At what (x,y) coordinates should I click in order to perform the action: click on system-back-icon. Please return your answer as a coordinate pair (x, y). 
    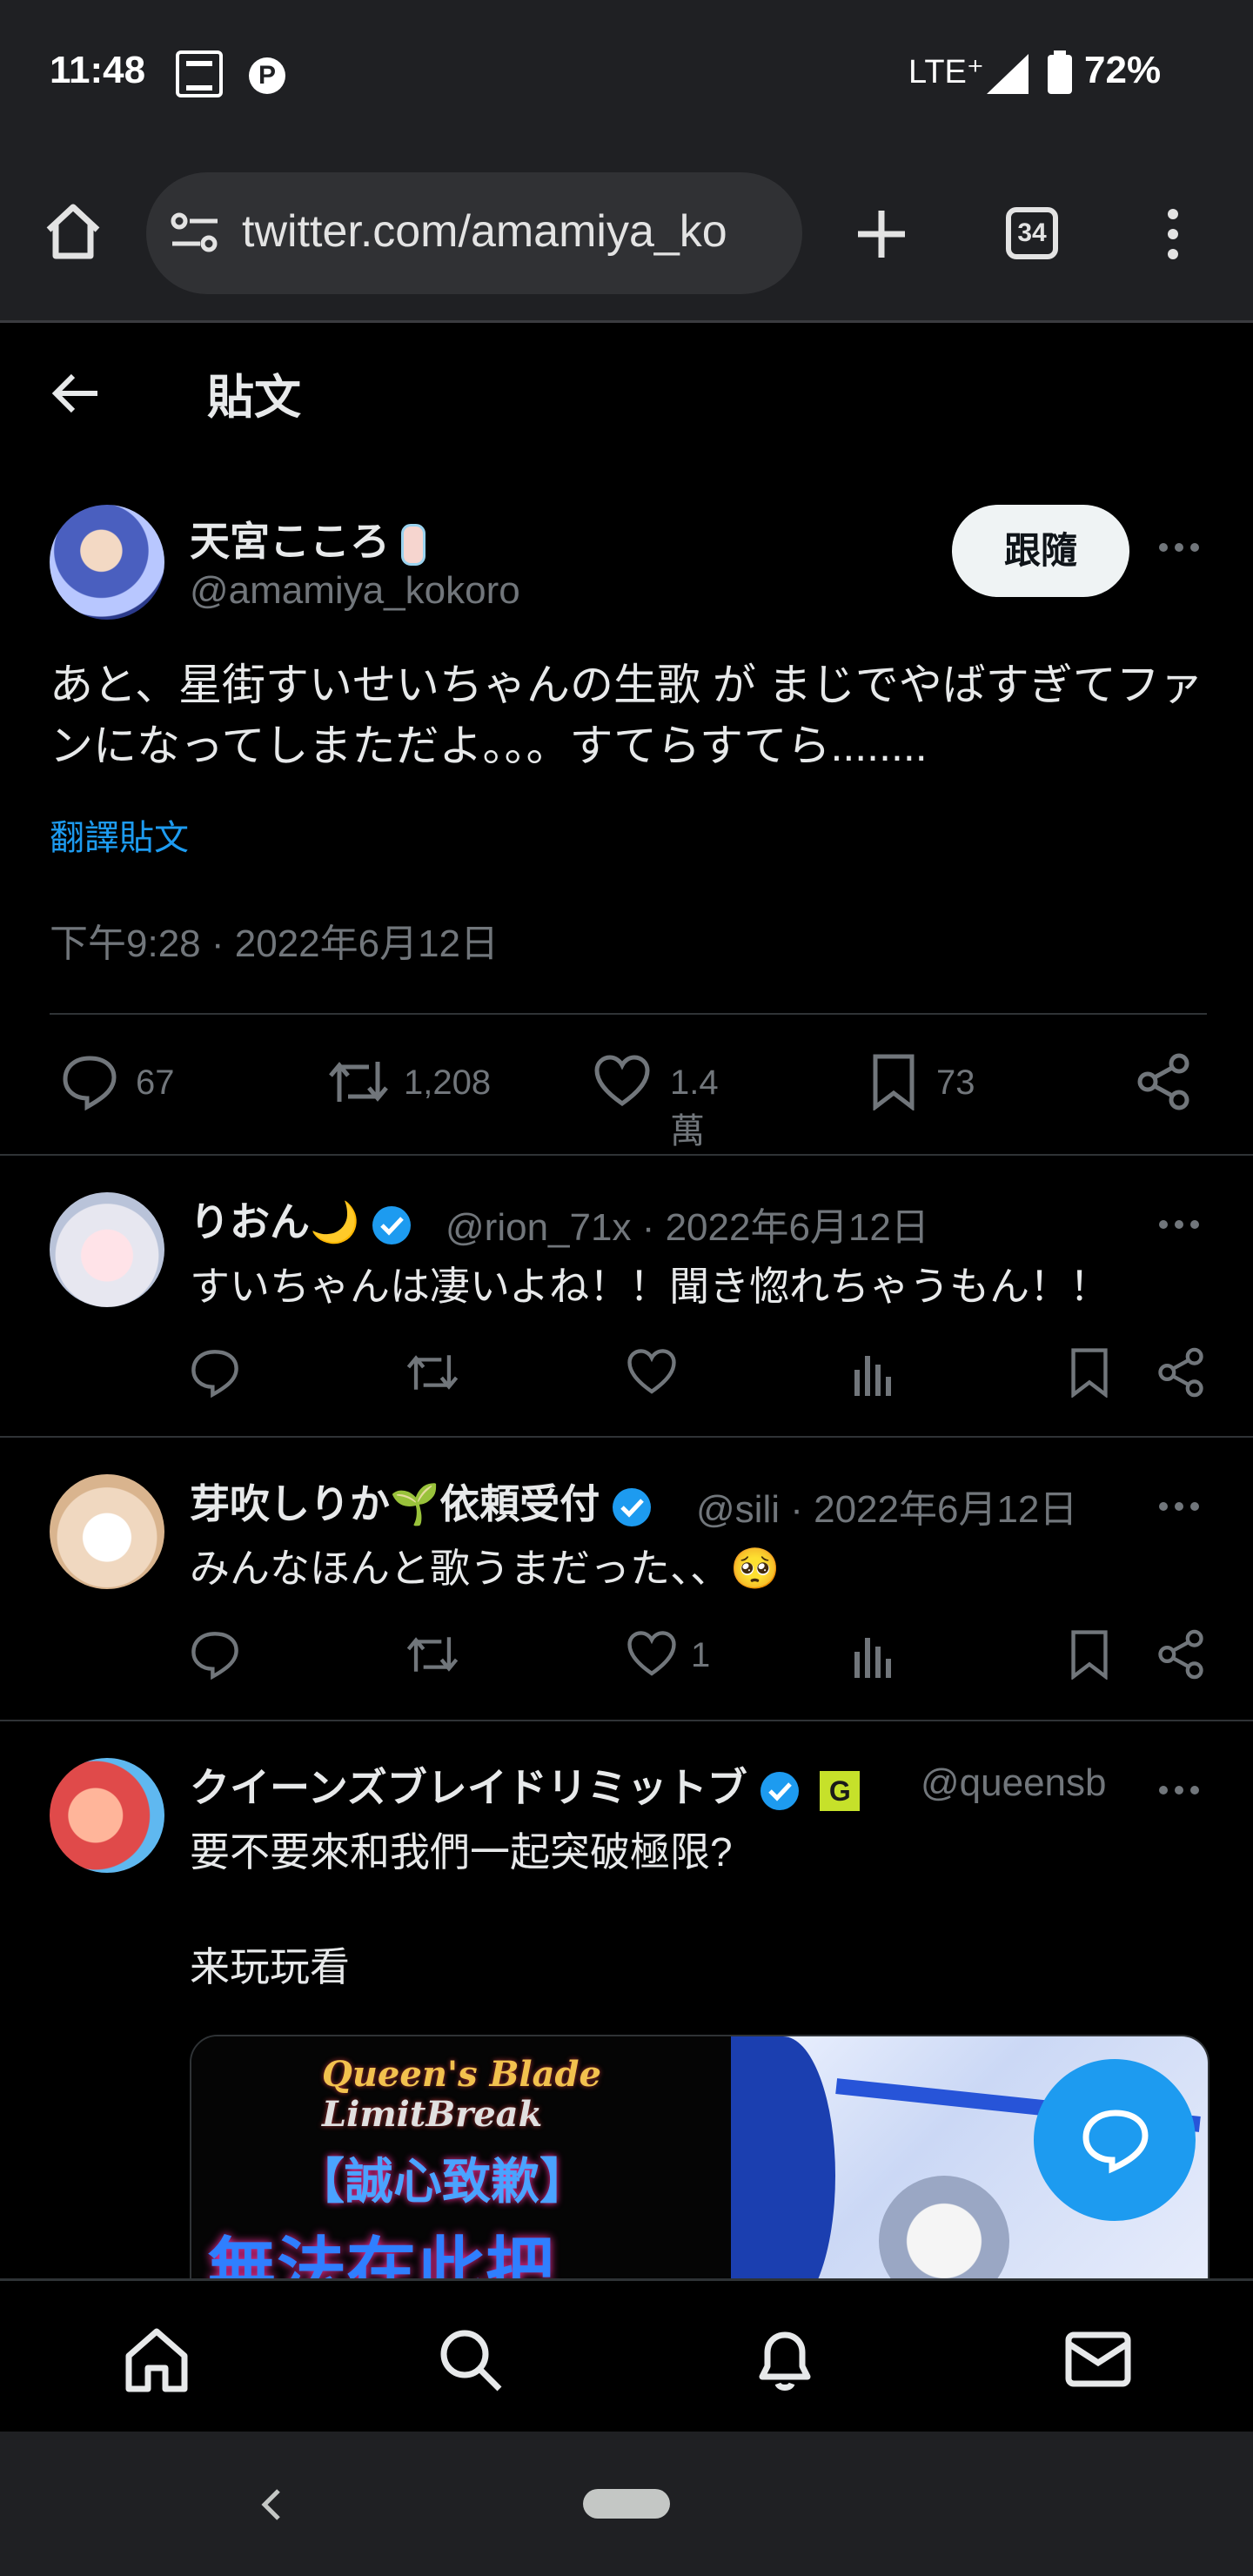
    Looking at the image, I should click on (270, 2504).